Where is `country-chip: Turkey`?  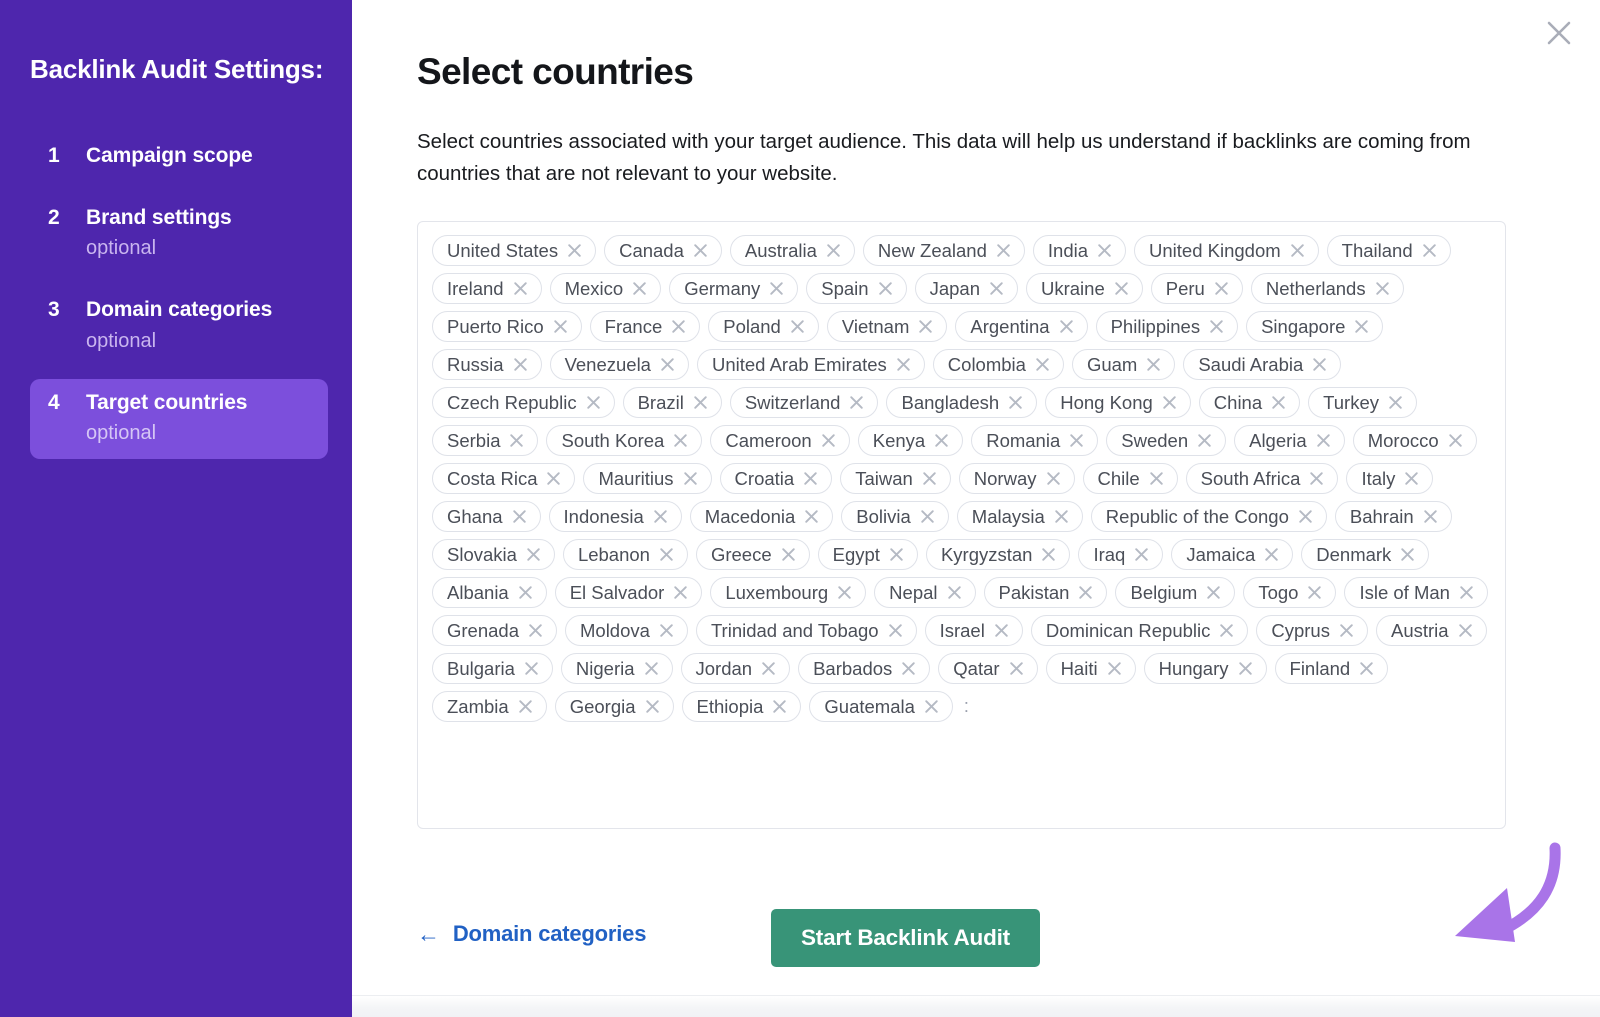 country-chip: Turkey is located at coordinates (1362, 403).